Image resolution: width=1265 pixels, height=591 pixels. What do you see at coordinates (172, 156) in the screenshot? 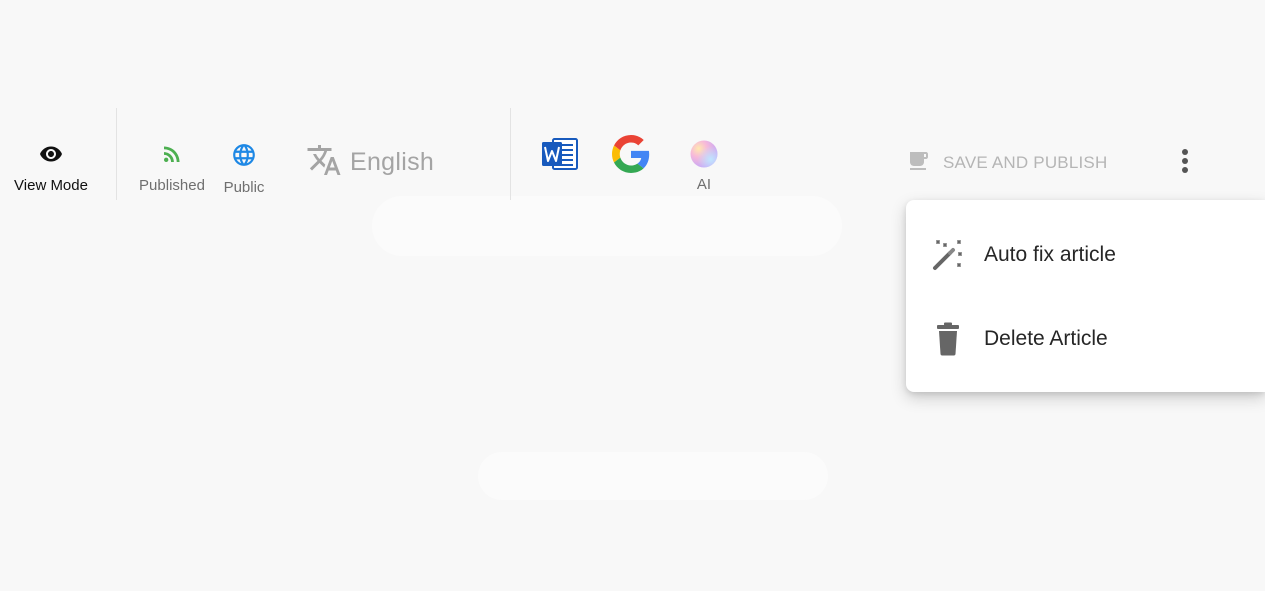
I see `rss-feed-icon` at bounding box center [172, 156].